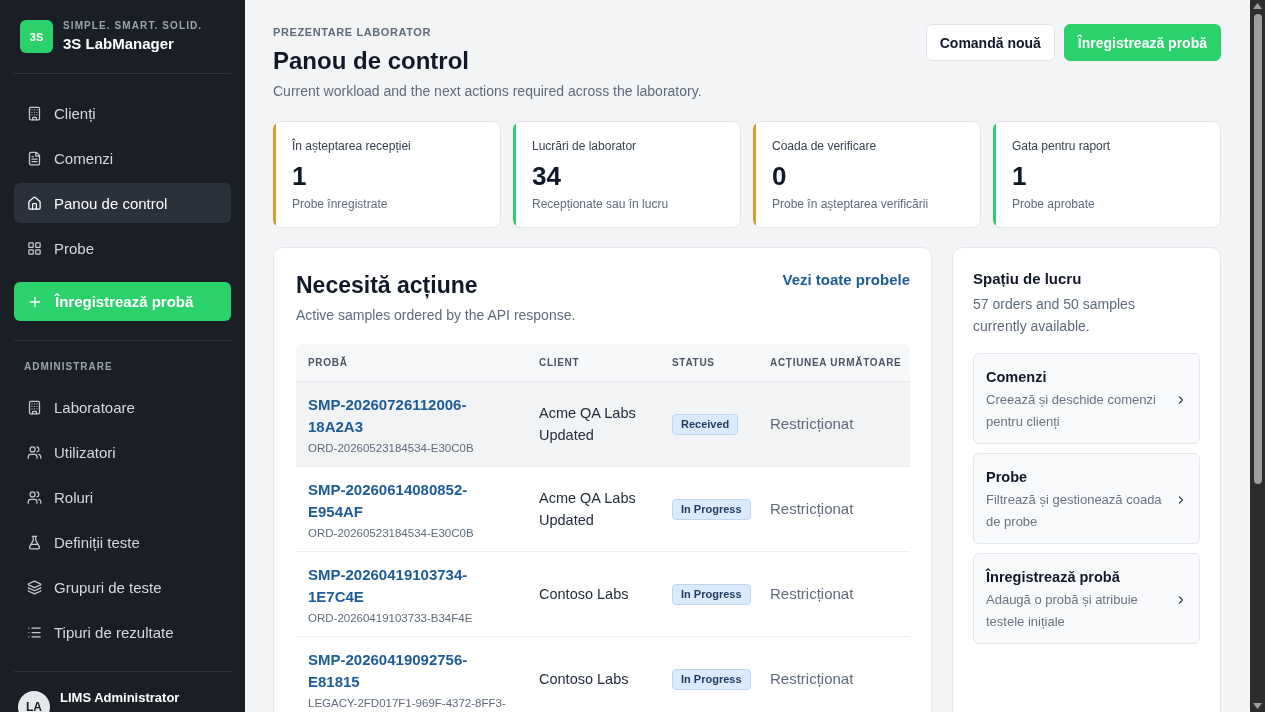 This screenshot has width=1265, height=712. What do you see at coordinates (34, 248) in the screenshot?
I see `grid-icon` at bounding box center [34, 248].